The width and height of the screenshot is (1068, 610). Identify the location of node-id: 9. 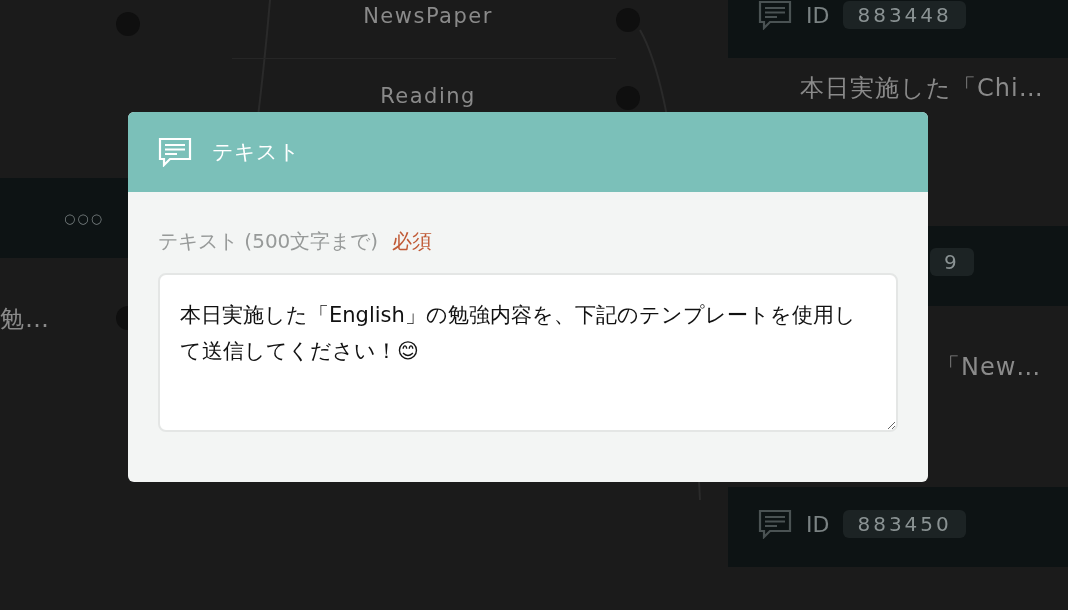
(952, 262).